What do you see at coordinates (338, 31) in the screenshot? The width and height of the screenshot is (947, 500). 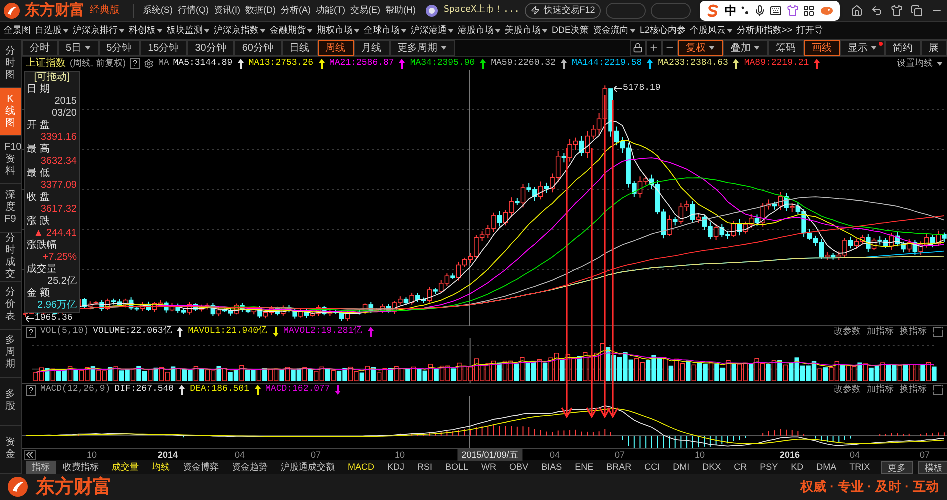 I see `nav-menu-item: 期权市场` at bounding box center [338, 31].